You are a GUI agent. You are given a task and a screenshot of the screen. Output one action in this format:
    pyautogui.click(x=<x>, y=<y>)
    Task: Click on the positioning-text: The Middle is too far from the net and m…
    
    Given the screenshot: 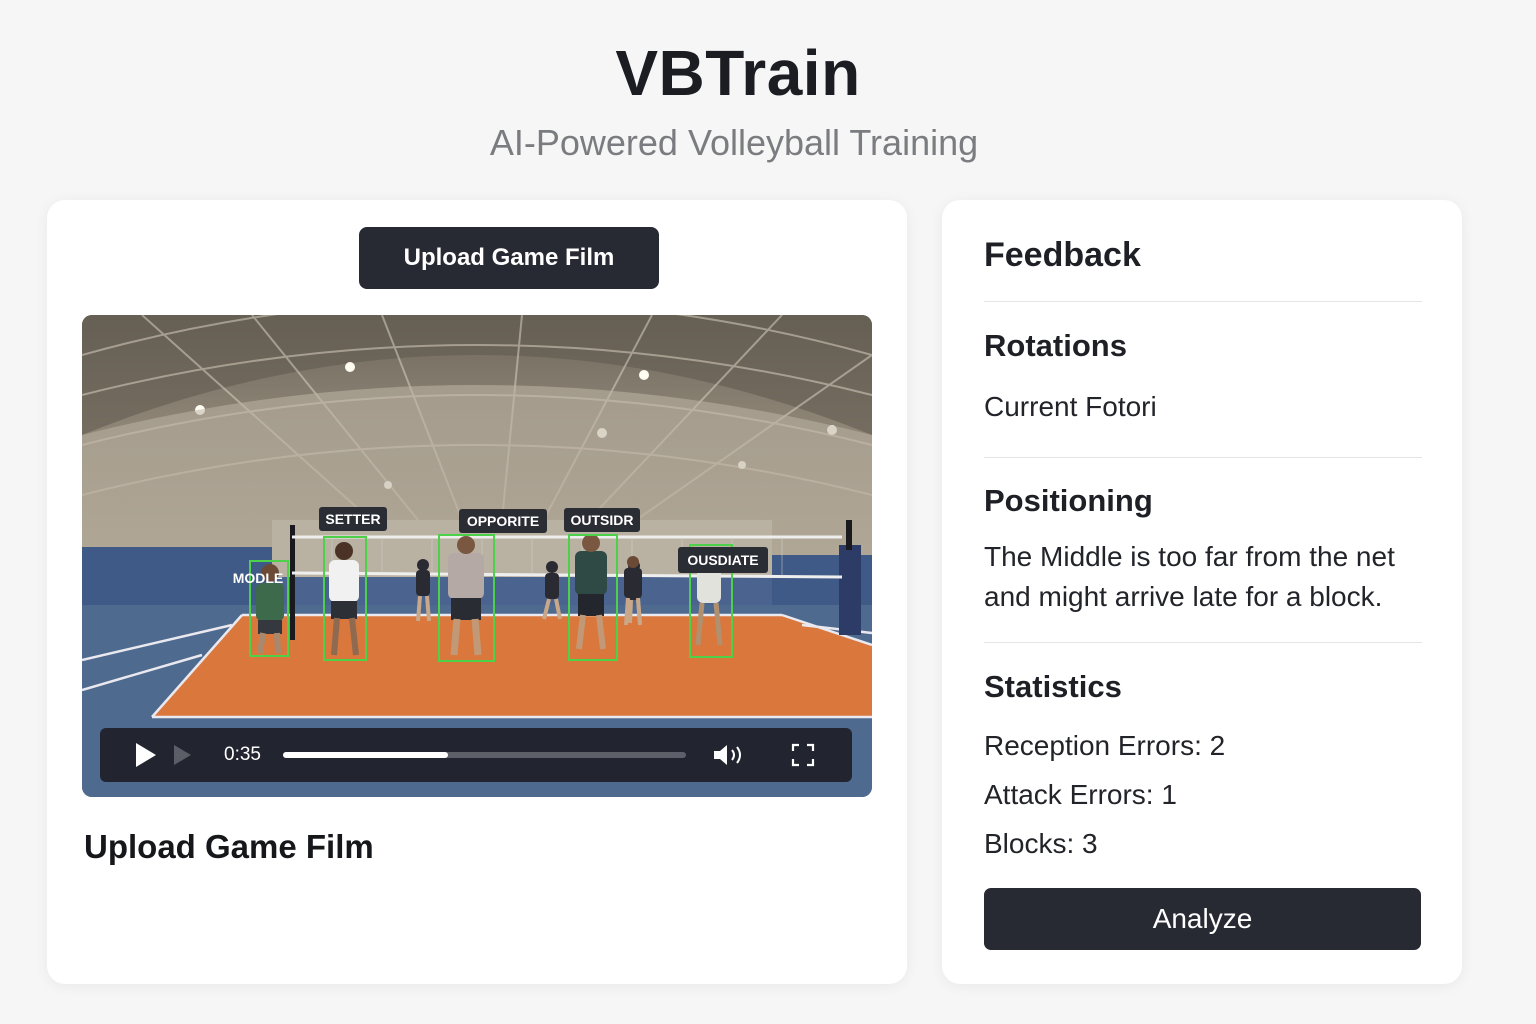 What is the action you would take?
    pyautogui.click(x=1189, y=576)
    